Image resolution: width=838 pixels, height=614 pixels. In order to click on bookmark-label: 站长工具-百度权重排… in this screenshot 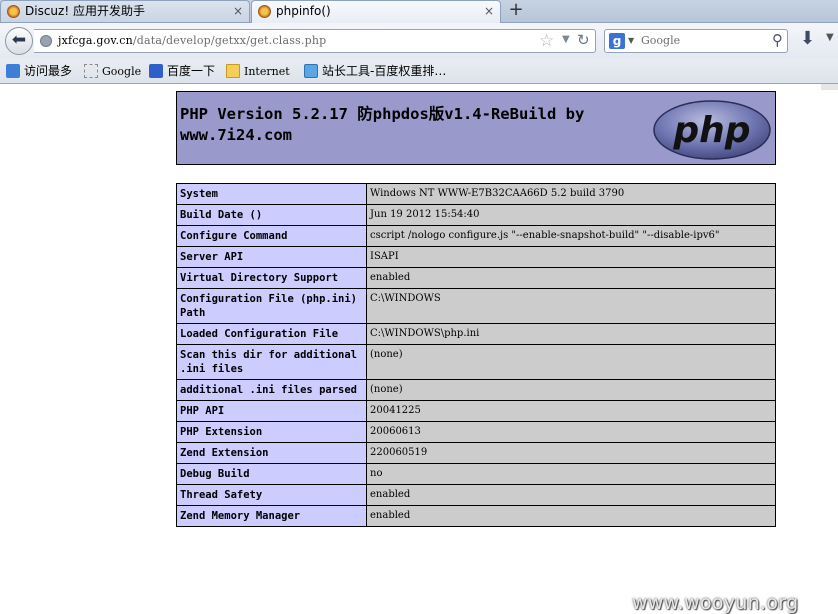, I will do `click(384, 71)`.